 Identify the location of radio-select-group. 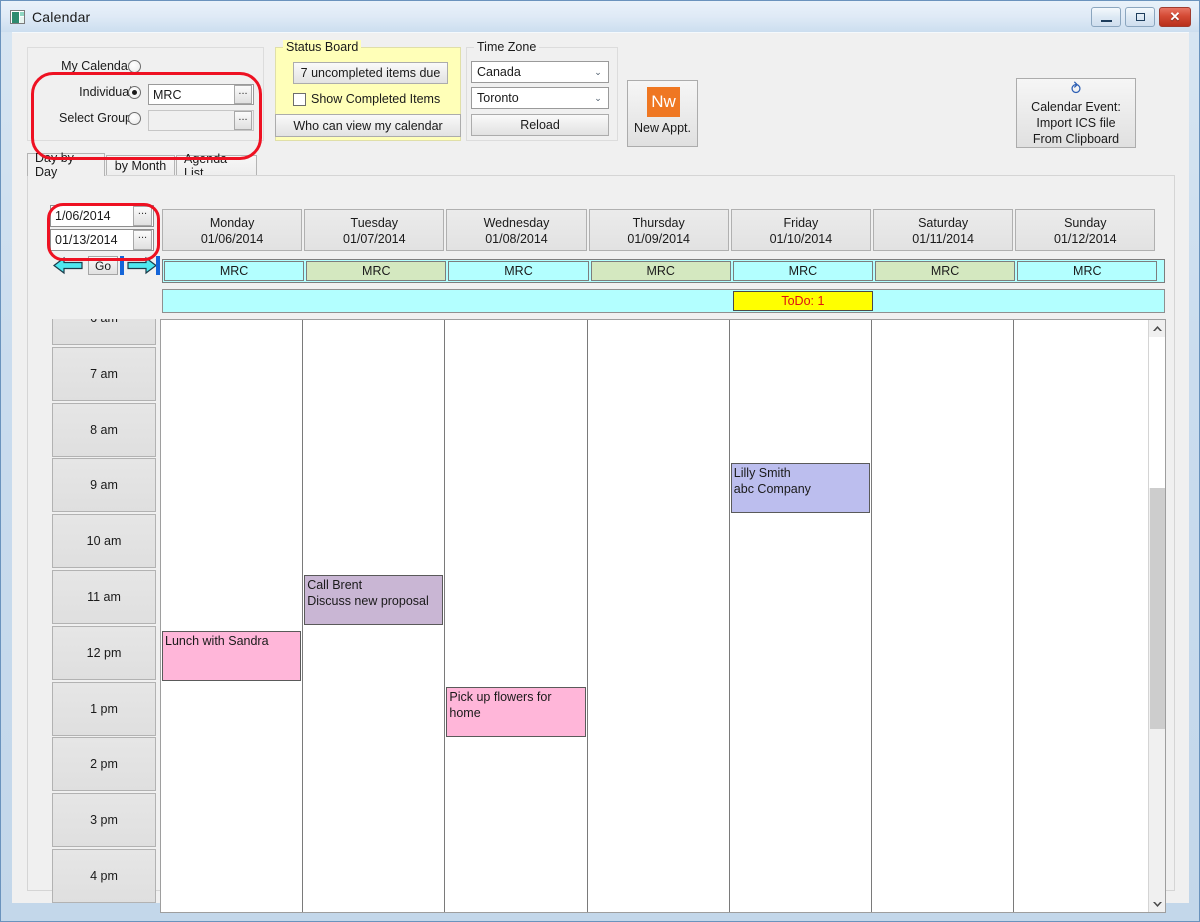
(134, 118).